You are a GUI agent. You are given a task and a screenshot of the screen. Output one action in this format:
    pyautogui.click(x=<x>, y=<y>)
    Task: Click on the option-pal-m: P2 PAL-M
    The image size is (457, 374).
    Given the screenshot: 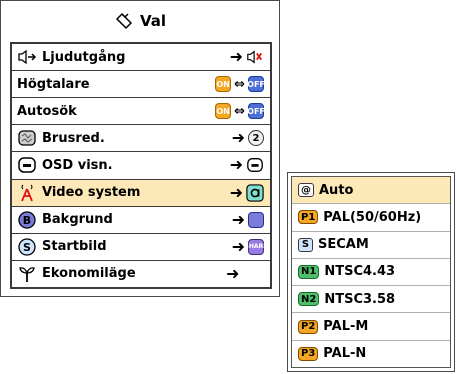 What is the action you would take?
    pyautogui.click(x=371, y=327)
    